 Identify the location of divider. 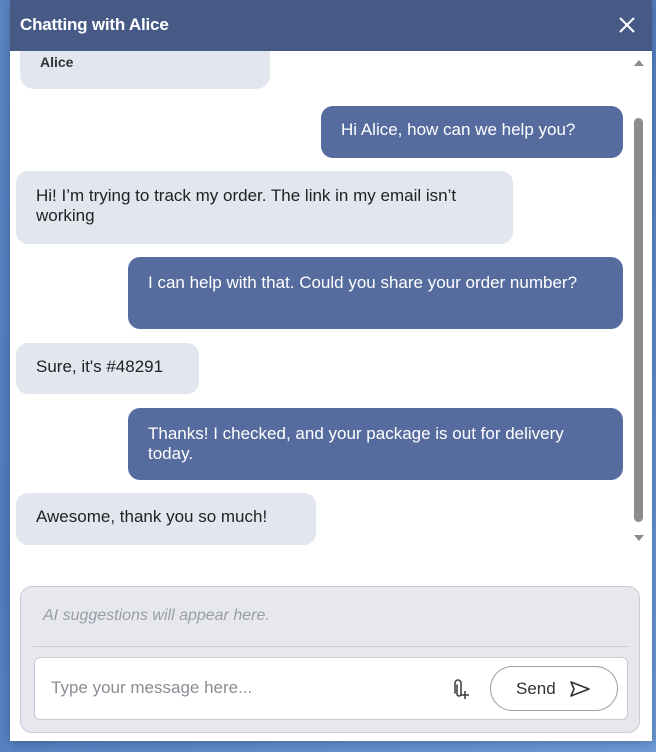
(331, 646).